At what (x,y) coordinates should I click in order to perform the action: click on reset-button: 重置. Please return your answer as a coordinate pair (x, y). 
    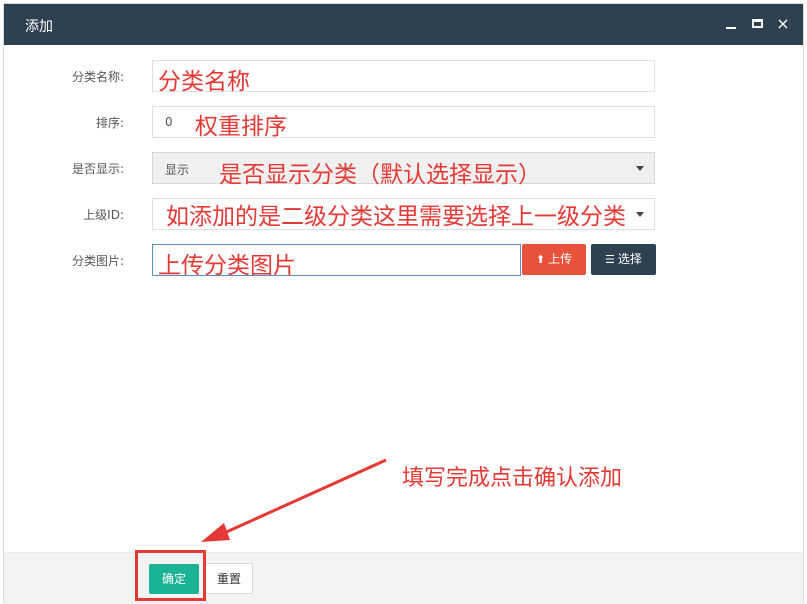
    Looking at the image, I should click on (229, 578).